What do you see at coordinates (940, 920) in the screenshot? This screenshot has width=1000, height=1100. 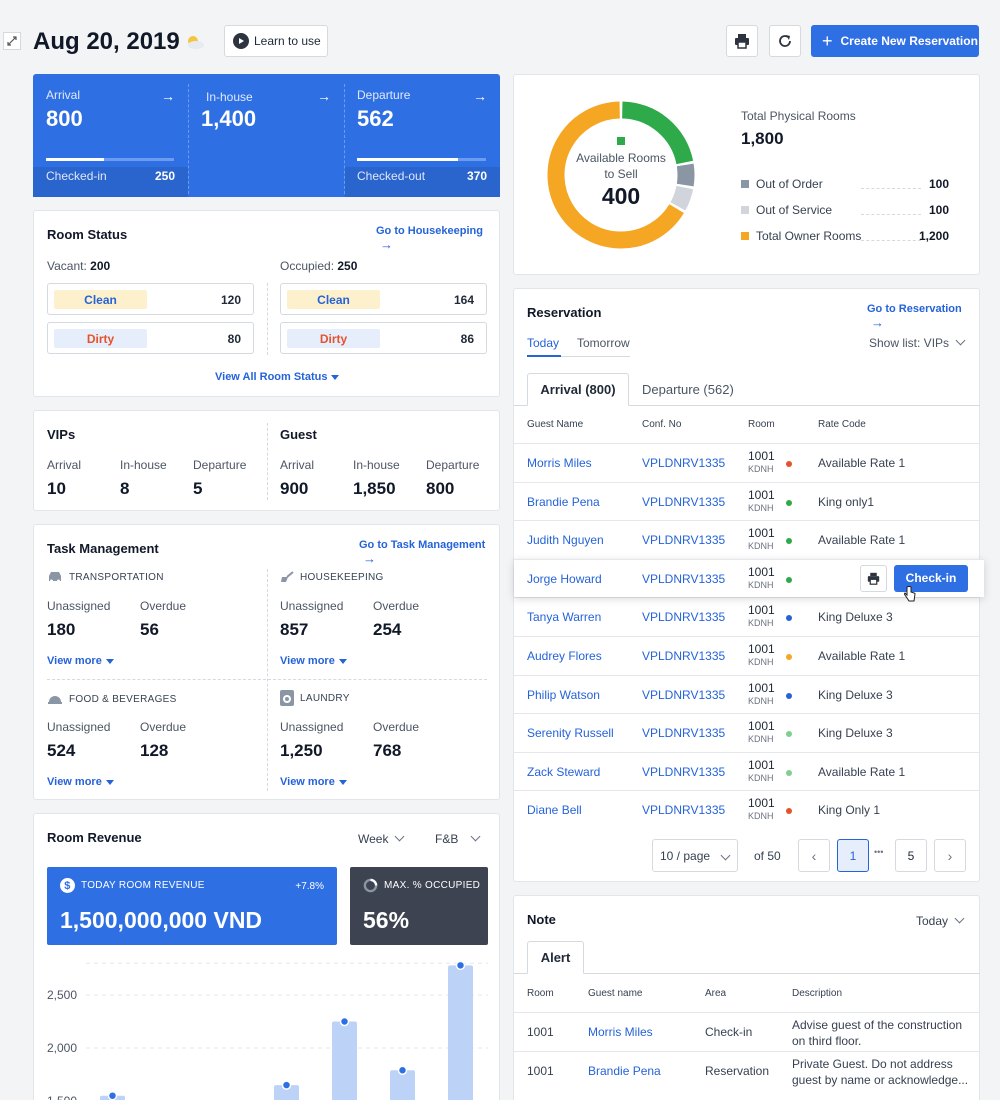 I see `note-period-select: Today` at bounding box center [940, 920].